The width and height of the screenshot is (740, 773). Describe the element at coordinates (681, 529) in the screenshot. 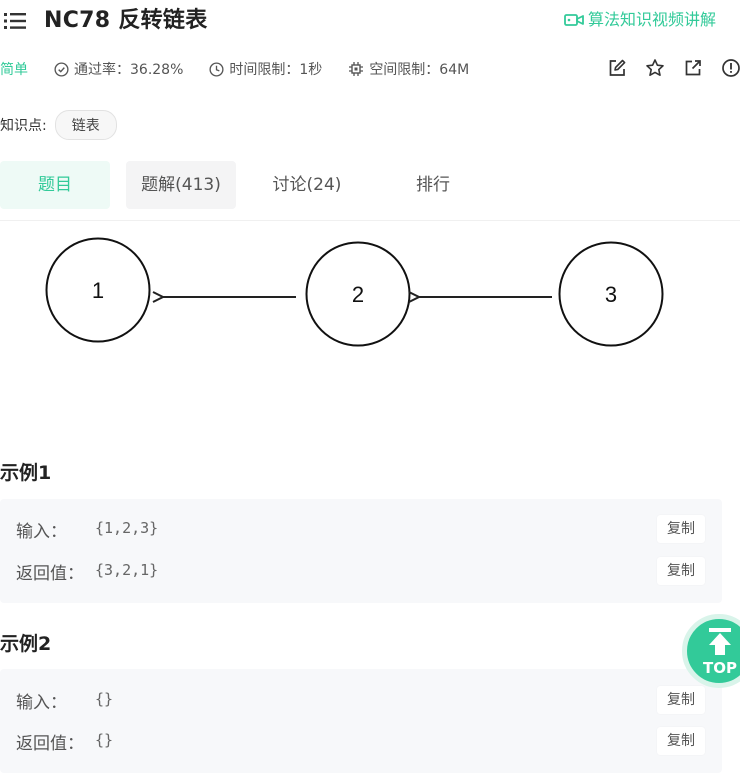

I see `example-1-input-copy-button: 复制` at that location.